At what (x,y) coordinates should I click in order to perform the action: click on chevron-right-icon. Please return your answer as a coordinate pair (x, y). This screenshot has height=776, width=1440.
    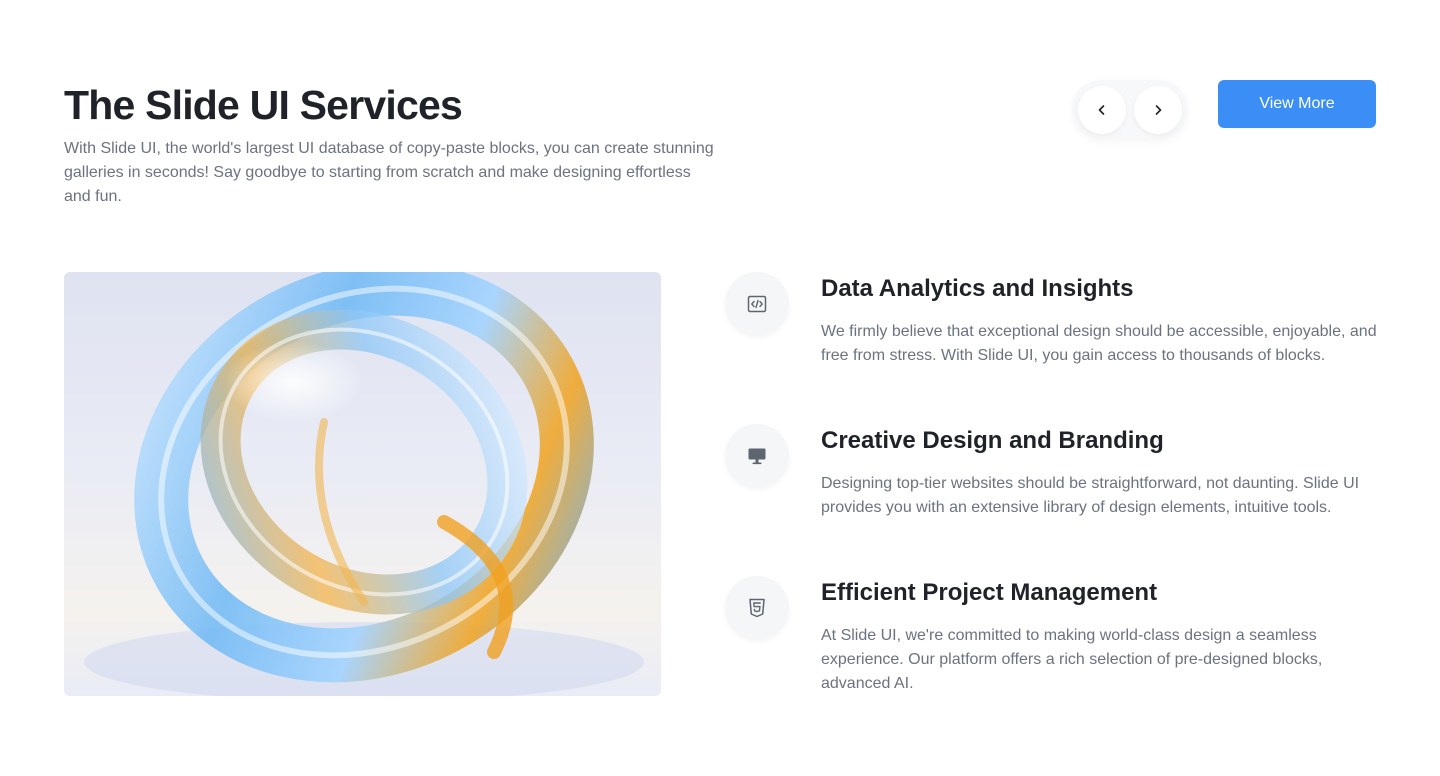
    Looking at the image, I should click on (1158, 110).